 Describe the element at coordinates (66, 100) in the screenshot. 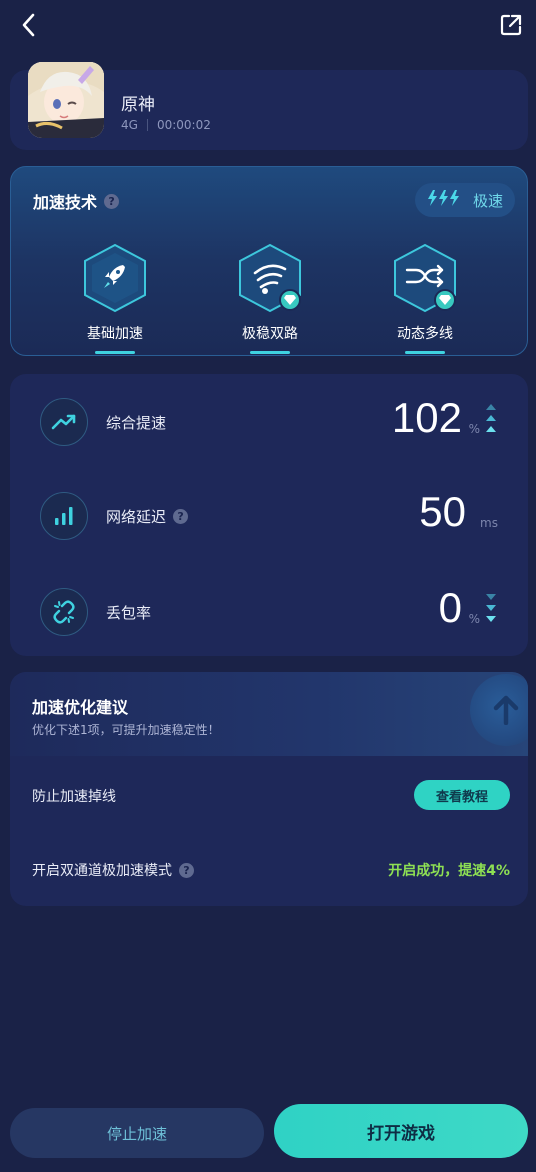

I see `game-app-icon` at that location.